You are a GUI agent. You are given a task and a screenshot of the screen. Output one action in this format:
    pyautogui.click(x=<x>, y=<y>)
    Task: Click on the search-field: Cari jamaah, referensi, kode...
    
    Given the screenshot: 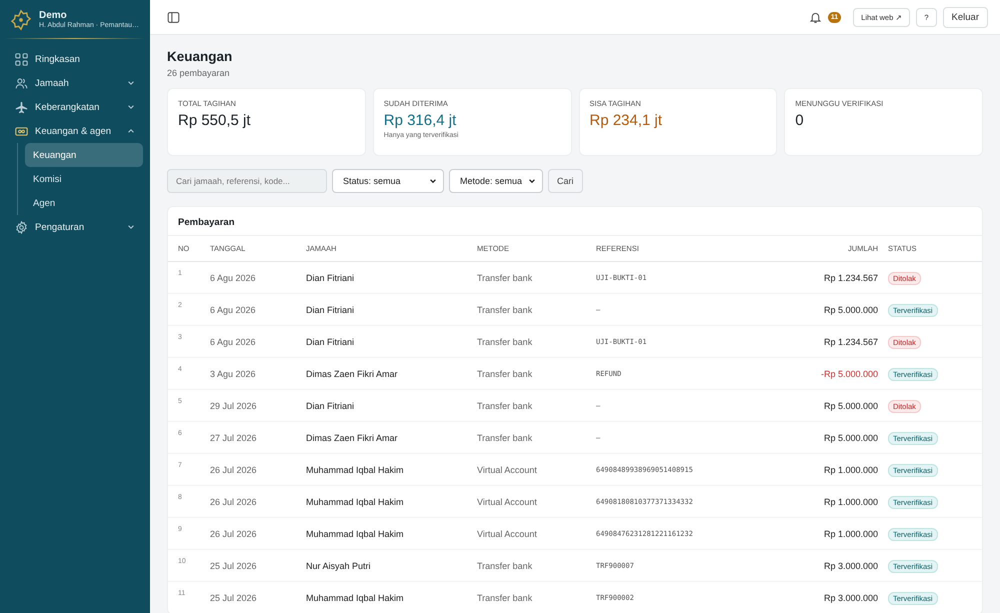 What is the action you would take?
    pyautogui.click(x=247, y=181)
    